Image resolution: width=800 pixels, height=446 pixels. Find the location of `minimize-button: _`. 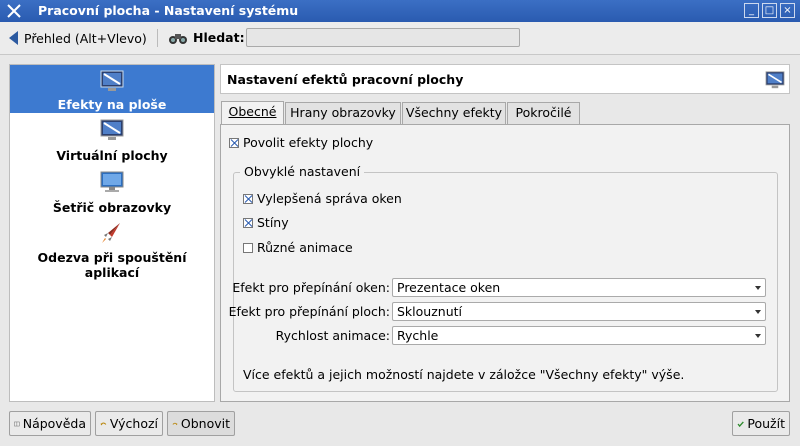

minimize-button: _ is located at coordinates (751, 10).